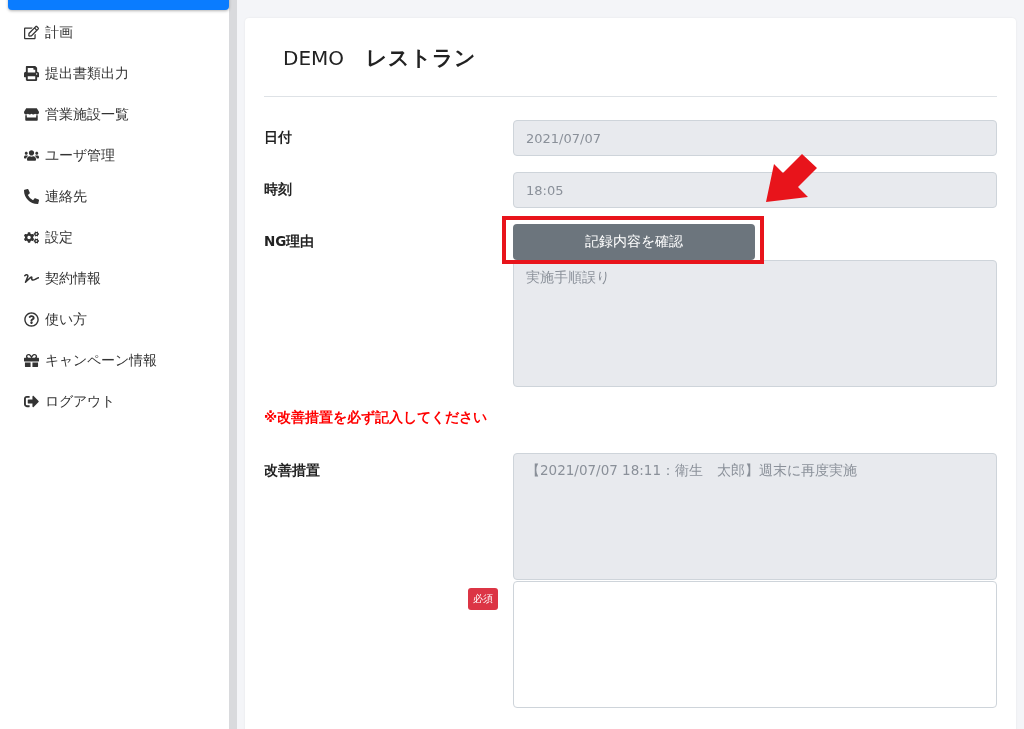  I want to click on sidebar-item: 使い方, so click(114, 319).